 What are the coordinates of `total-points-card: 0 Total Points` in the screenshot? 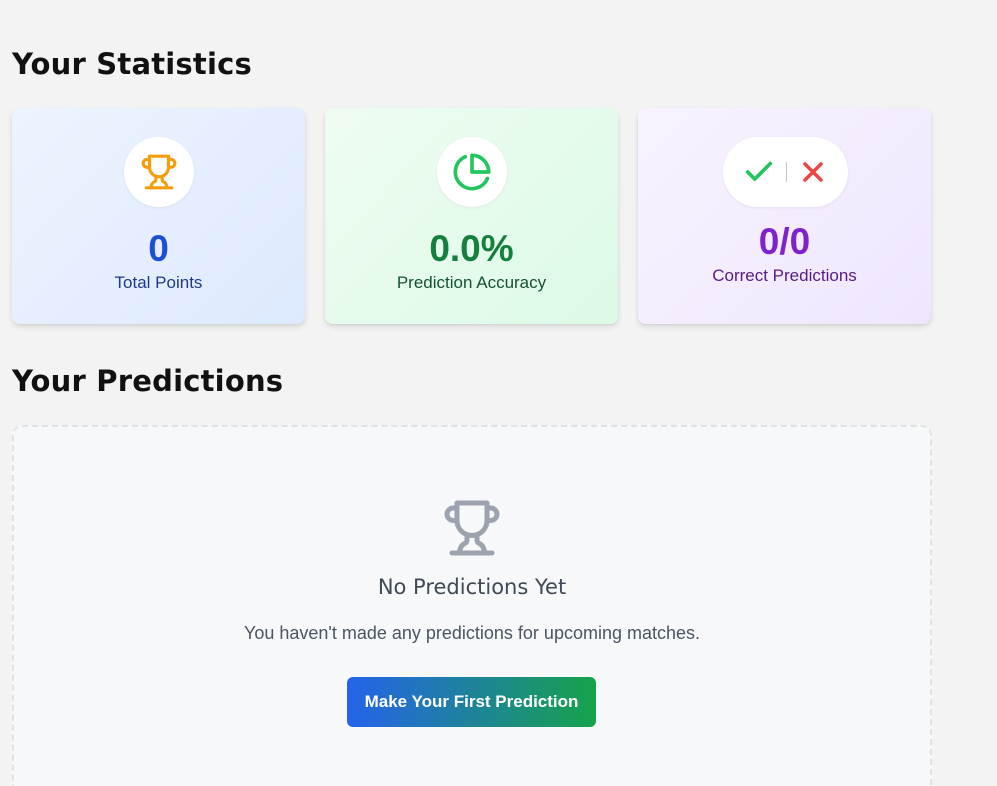 It's located at (158, 216).